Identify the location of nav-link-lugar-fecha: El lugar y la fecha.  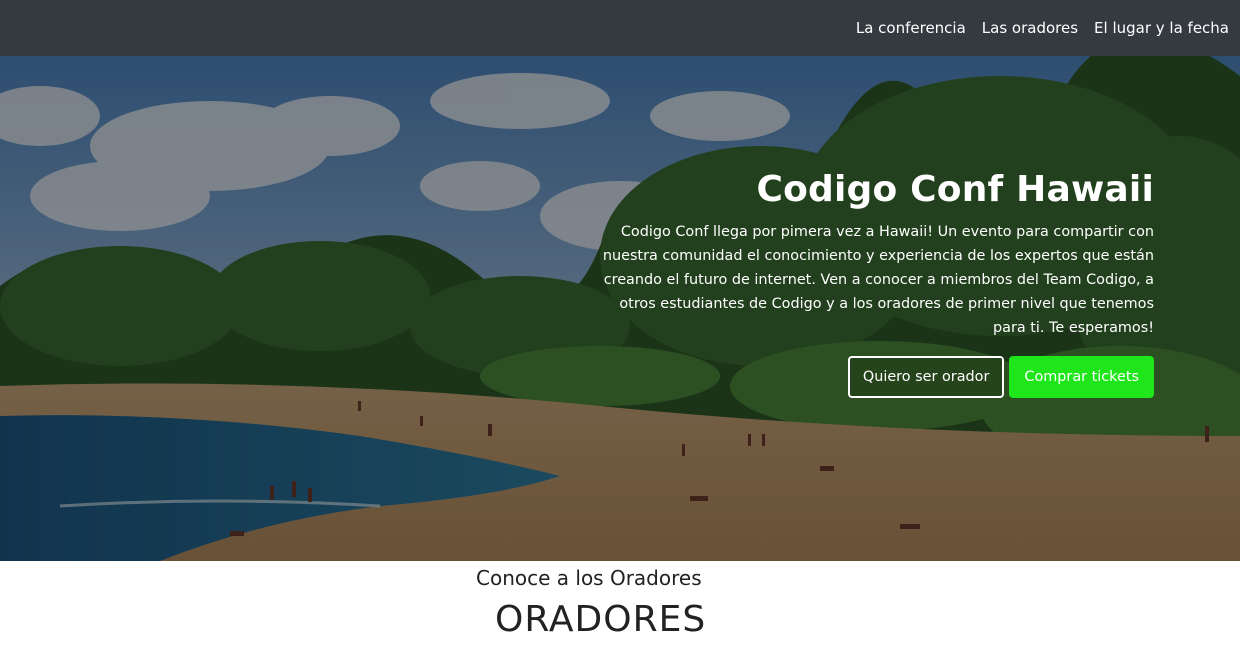
(1161, 28).